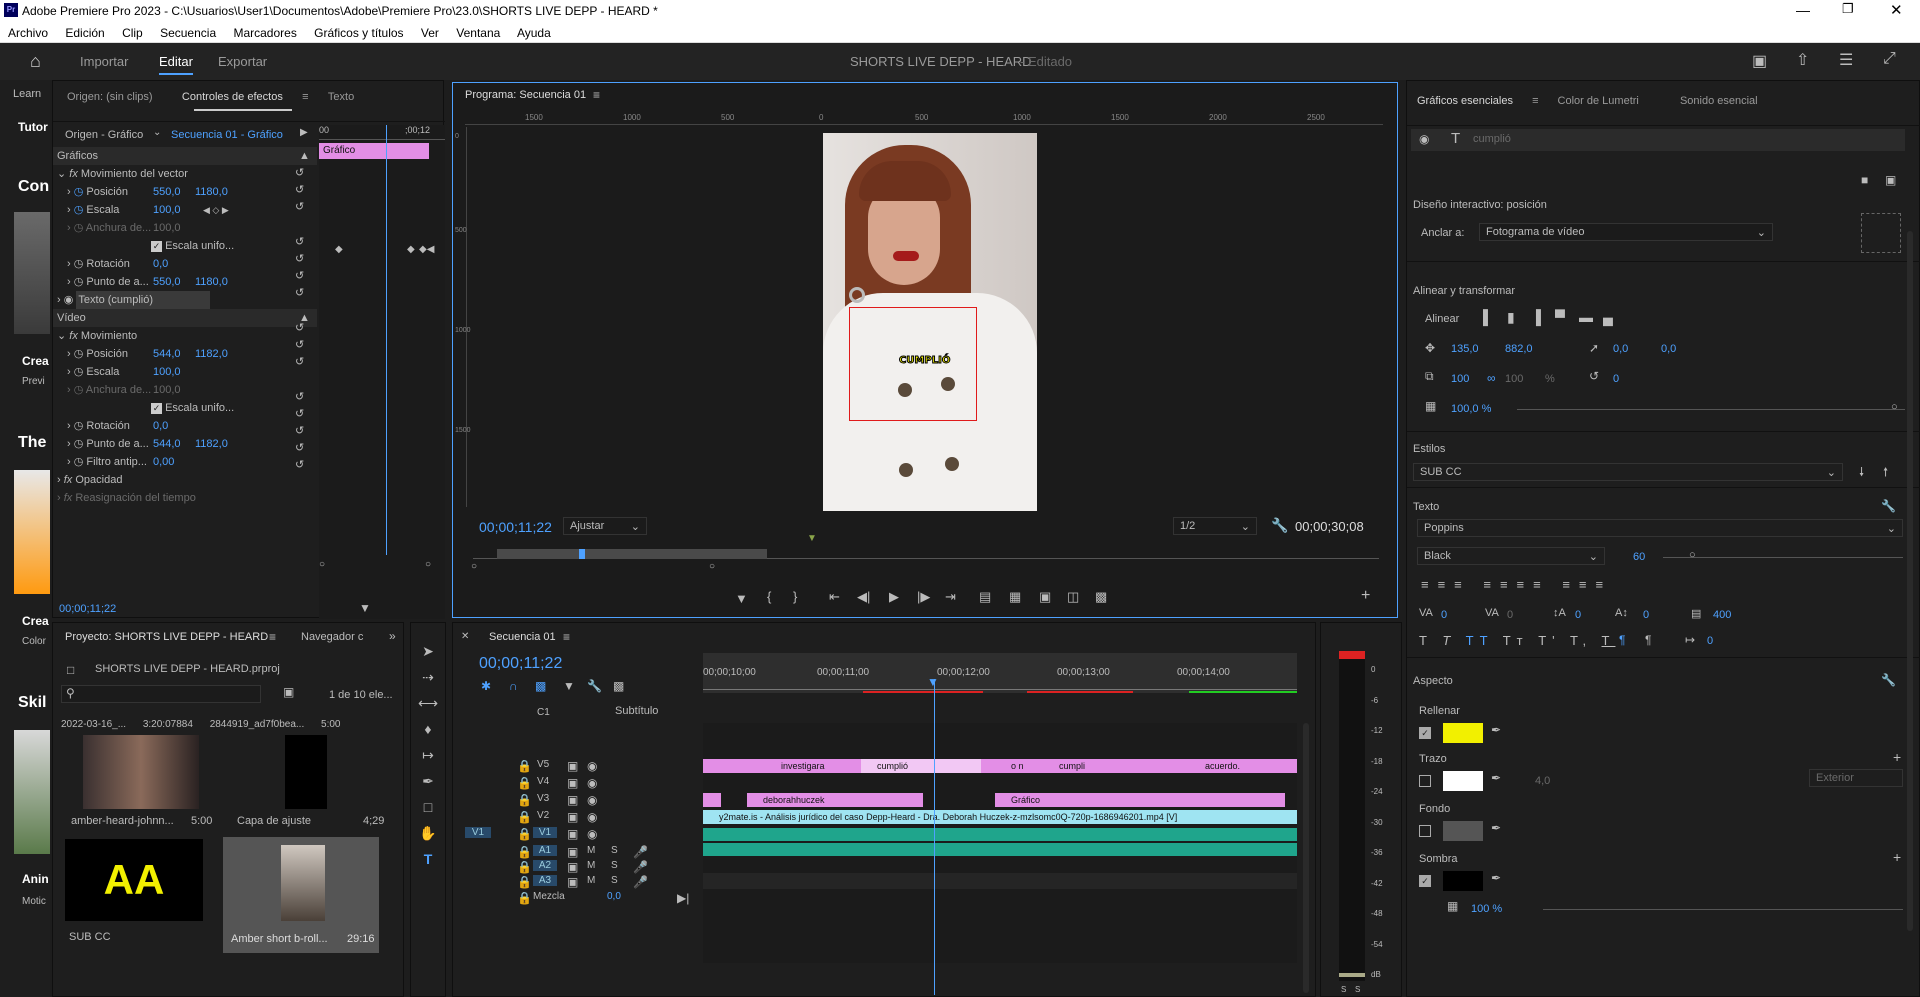 This screenshot has width=1920, height=997. Describe the element at coordinates (1890, 180) in the screenshot. I see `new-layer-icon: ▣` at that location.